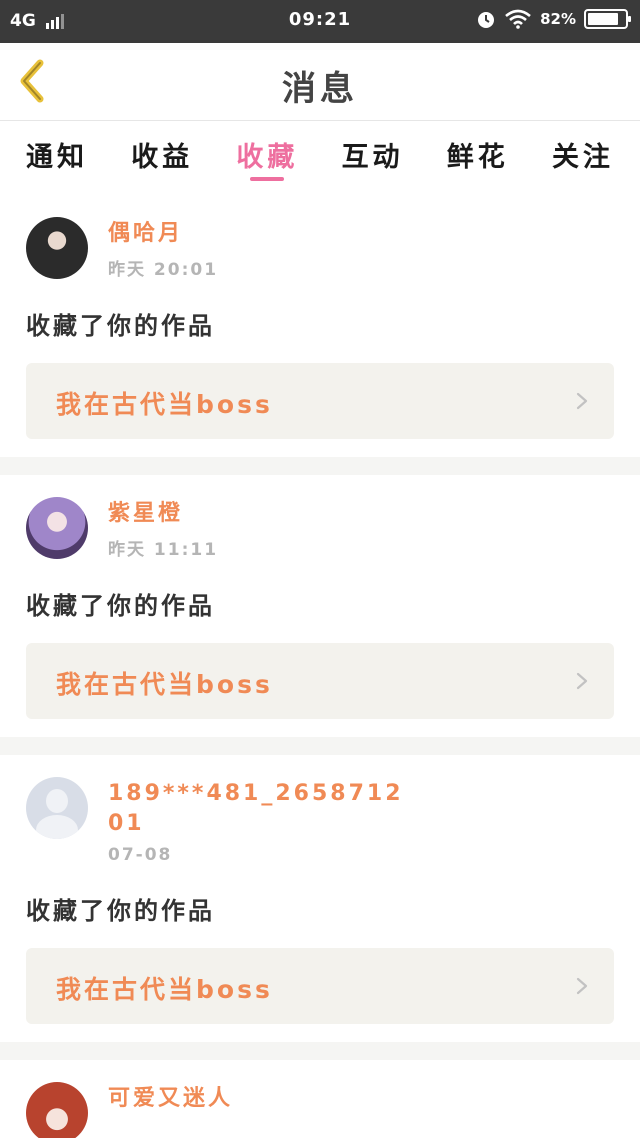 The height and width of the screenshot is (1138, 640). I want to click on user-name: 189***481_265871201, so click(258, 809).